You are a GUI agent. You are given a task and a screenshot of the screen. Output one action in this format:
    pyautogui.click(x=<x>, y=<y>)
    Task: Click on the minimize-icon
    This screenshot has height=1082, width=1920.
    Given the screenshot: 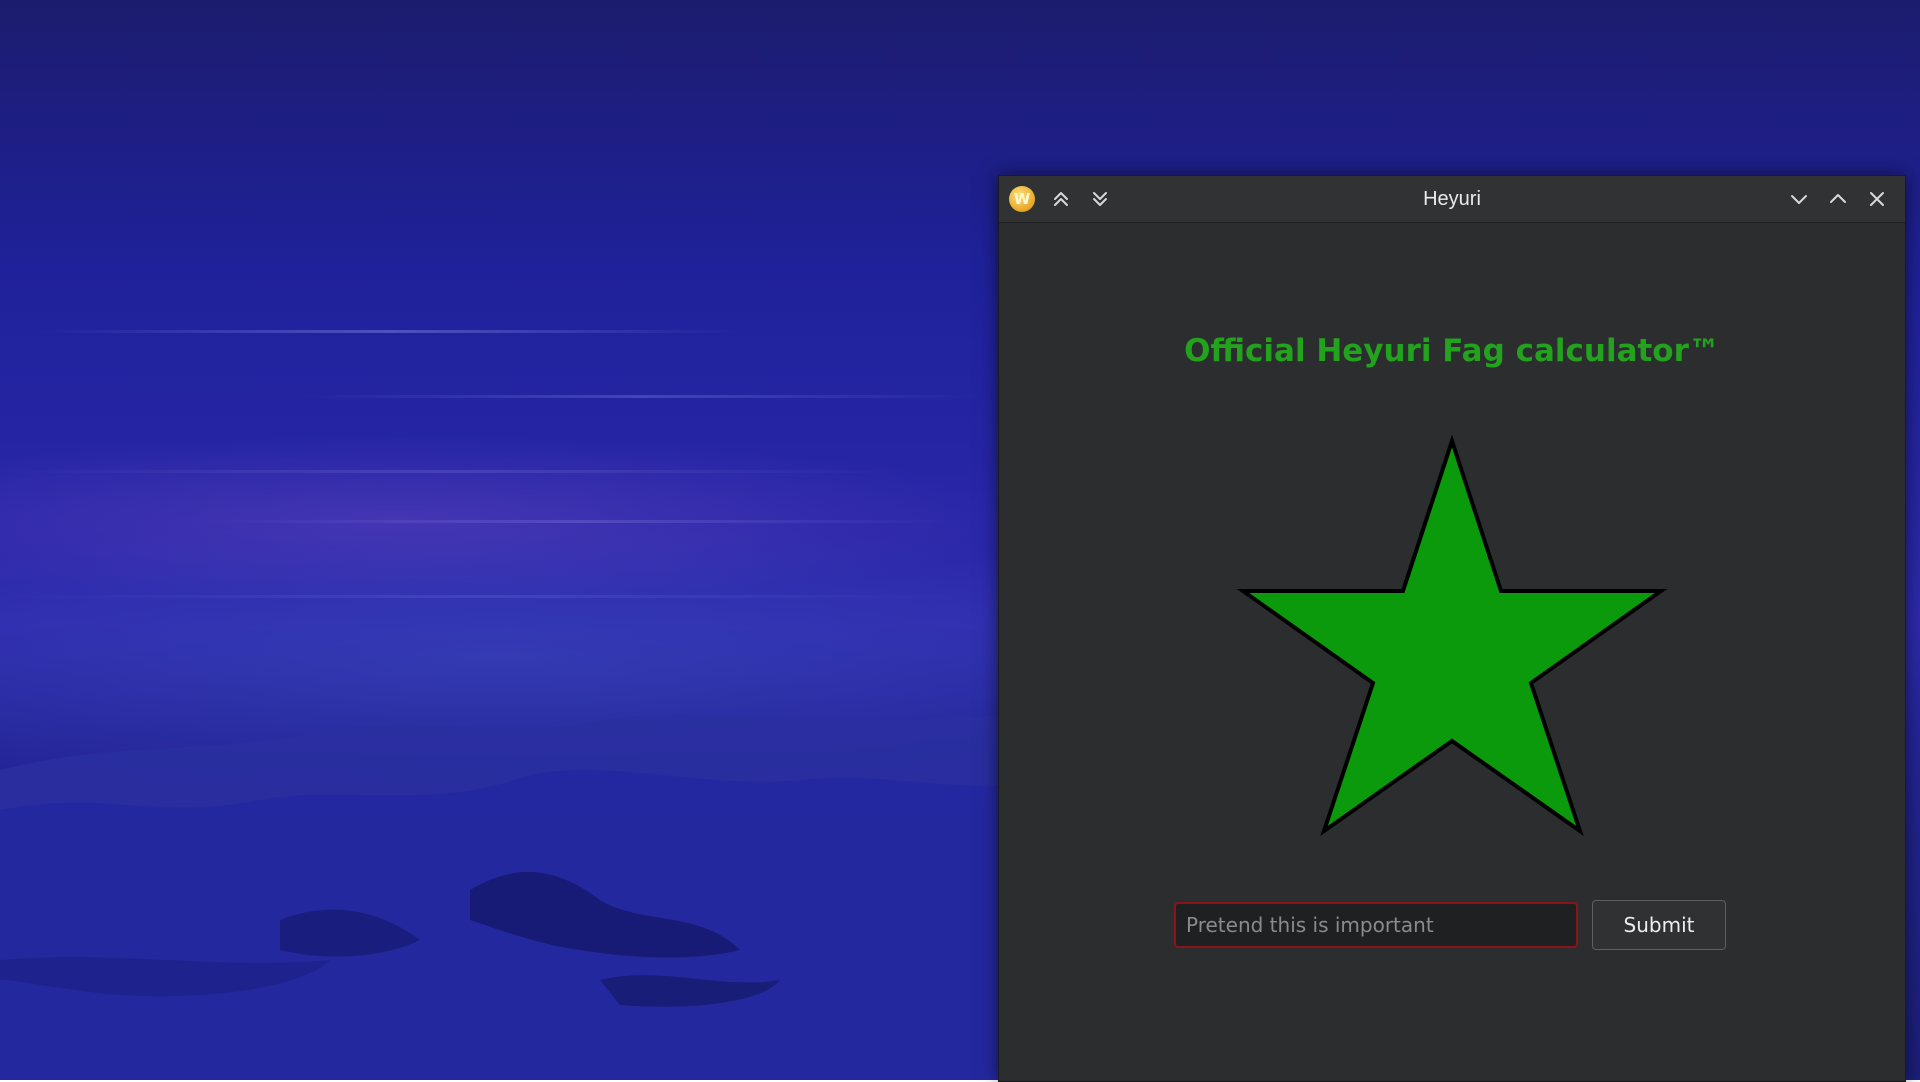 What is the action you would take?
    pyautogui.click(x=1799, y=199)
    